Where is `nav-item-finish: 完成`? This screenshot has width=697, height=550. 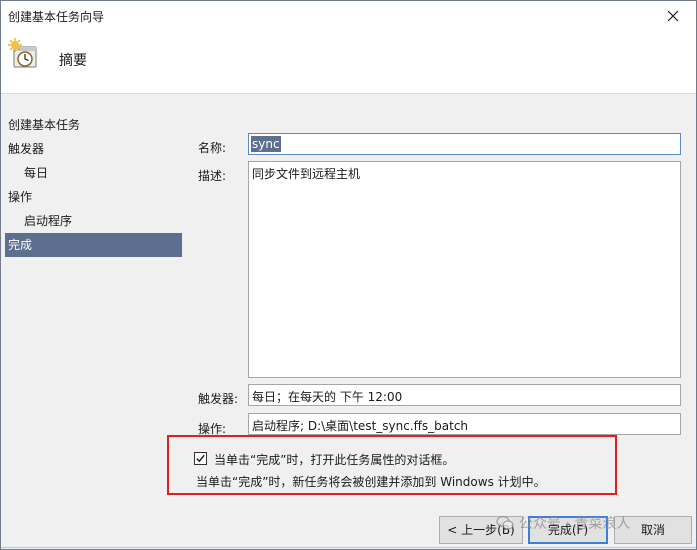
nav-item-finish: 完成 is located at coordinates (93, 245).